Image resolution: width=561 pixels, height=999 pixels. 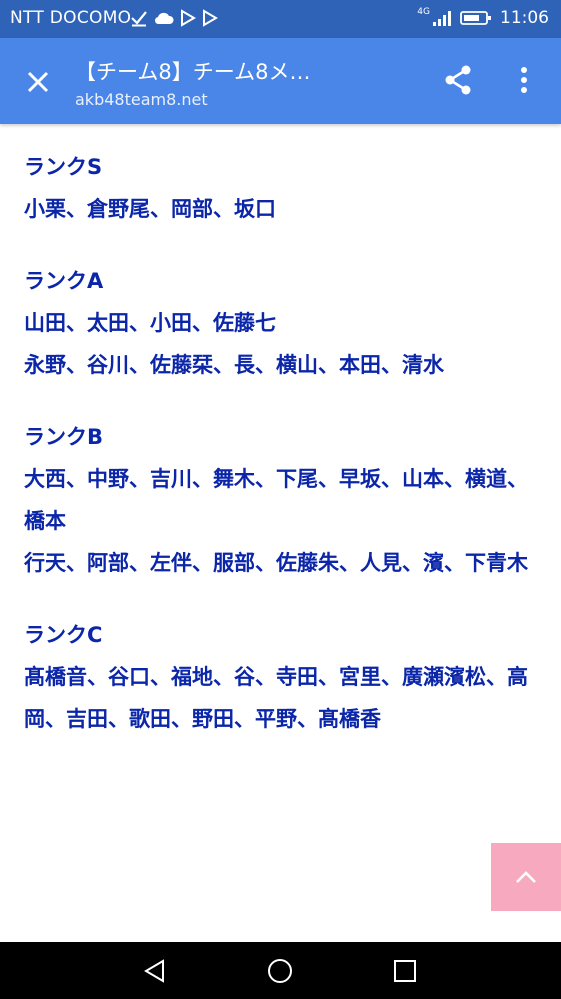 I want to click on back-to-top-button, so click(x=526, y=877).